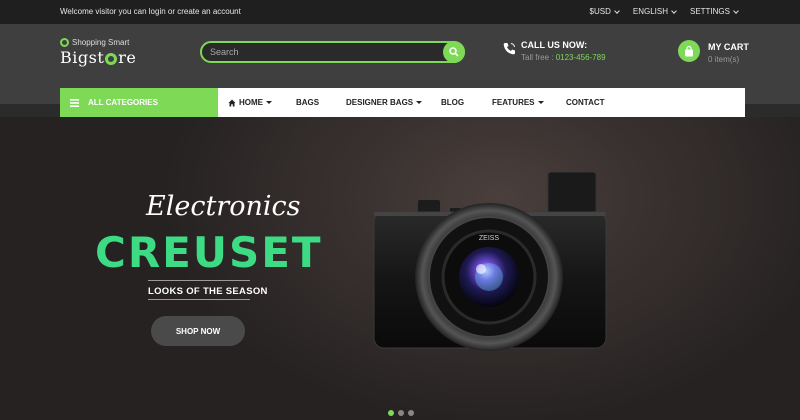 The height and width of the screenshot is (420, 800). Describe the element at coordinates (198, 331) in the screenshot. I see `shop-now-button: SHOP NOW` at that location.